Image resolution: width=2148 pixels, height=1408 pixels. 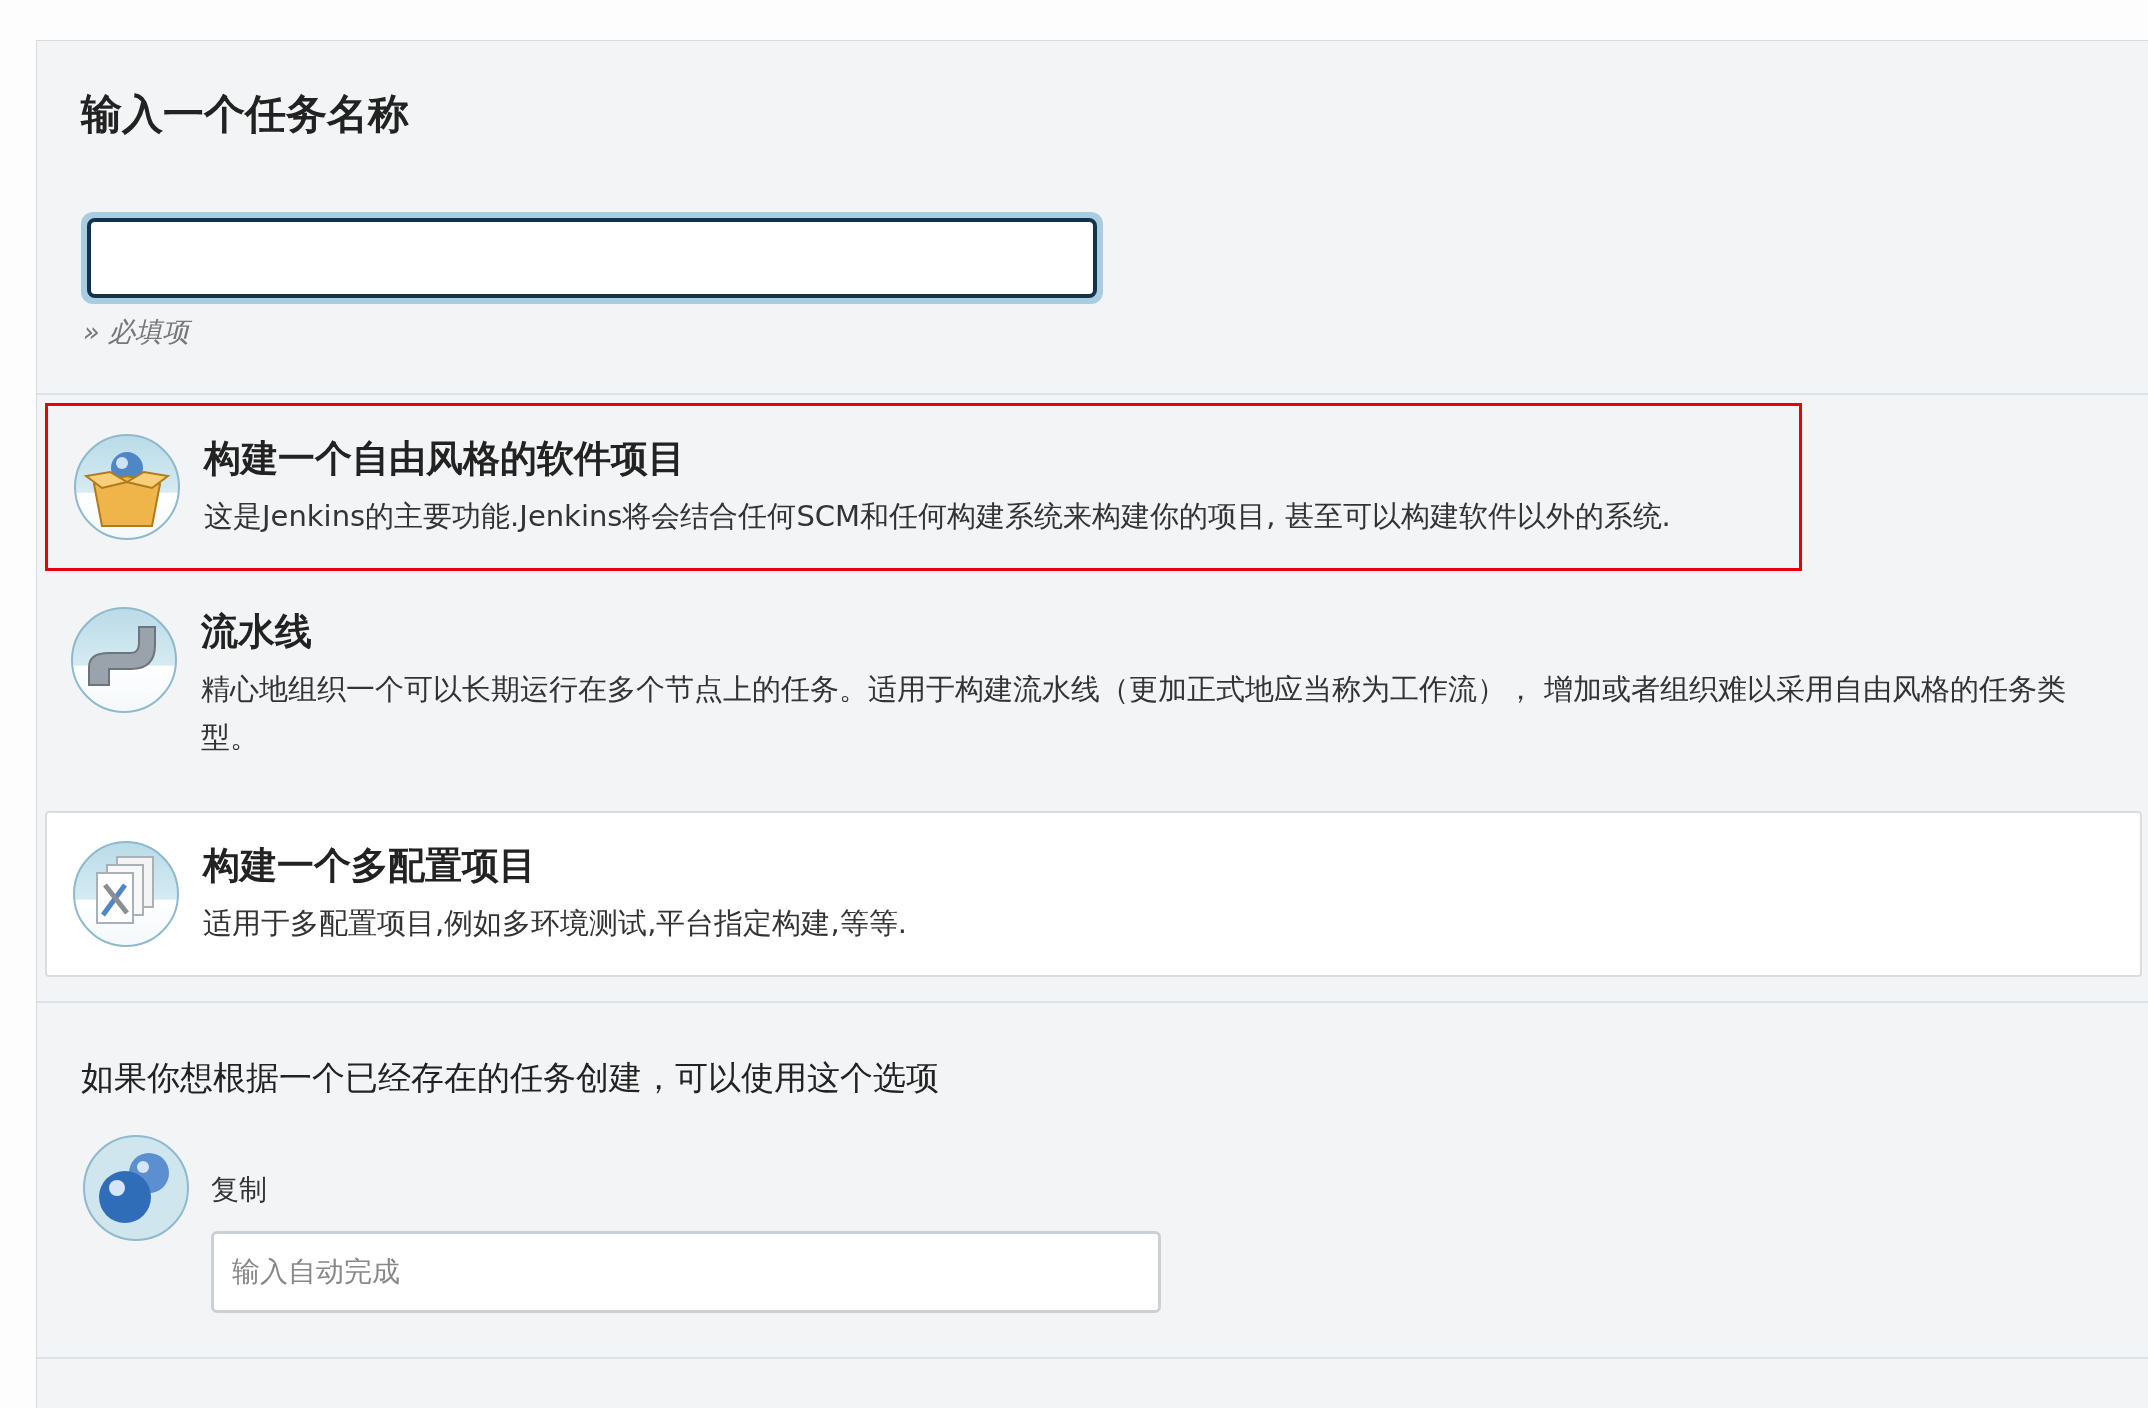 I want to click on item-type-option: 构建一个自由风格的软件项目 这是Jenkins的主要功能.Jenkins将会结合任何SCM和任何构建系统来构建你的项目, 甚至可以构建软件以外的系统., so click(x=923, y=486).